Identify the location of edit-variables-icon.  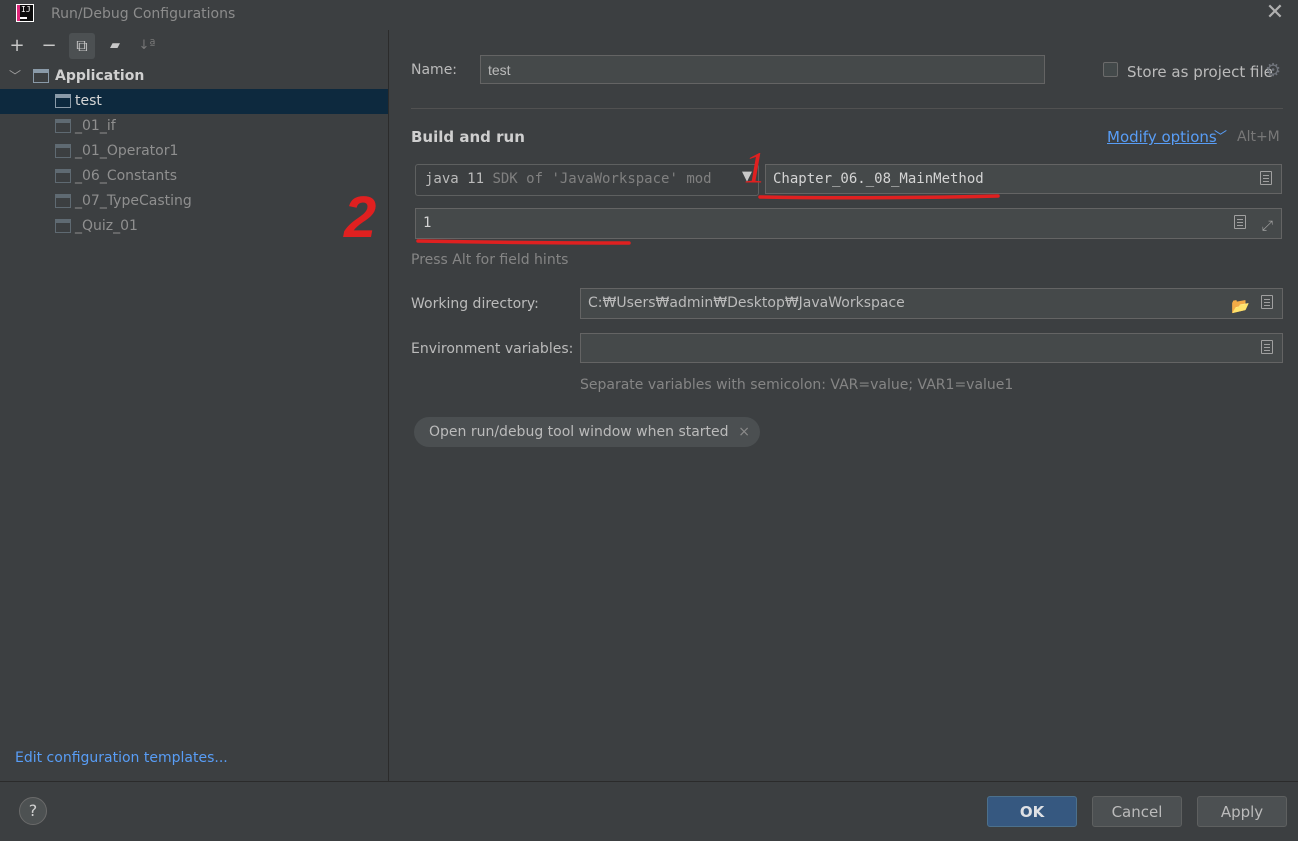
(1267, 347).